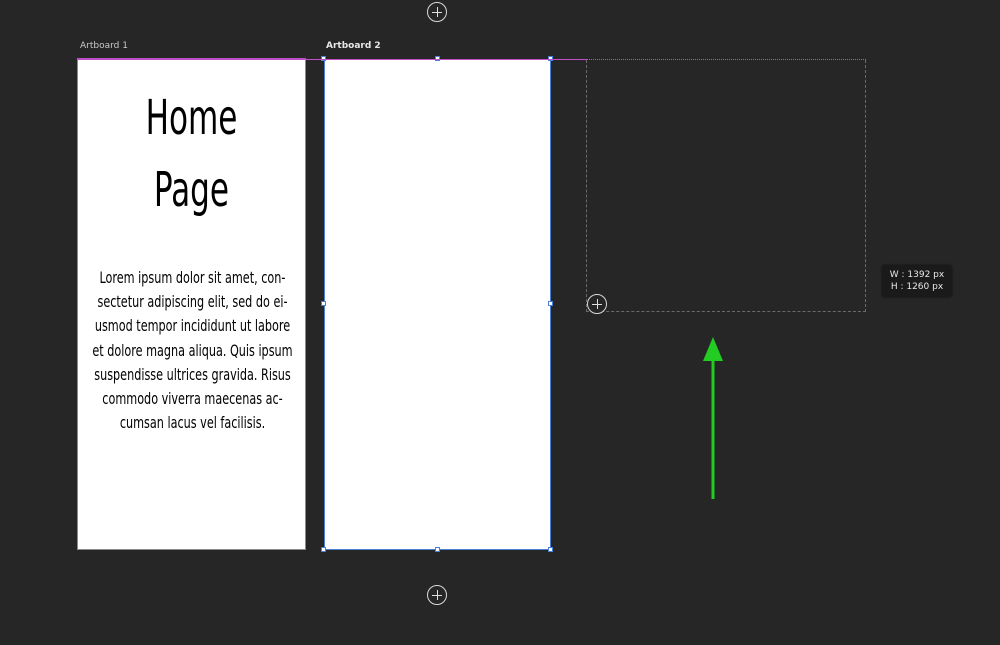 The width and height of the screenshot is (1000, 645). Describe the element at coordinates (917, 281) in the screenshot. I see `size-tooltip: W : 1392 px H : 1260 px` at that location.